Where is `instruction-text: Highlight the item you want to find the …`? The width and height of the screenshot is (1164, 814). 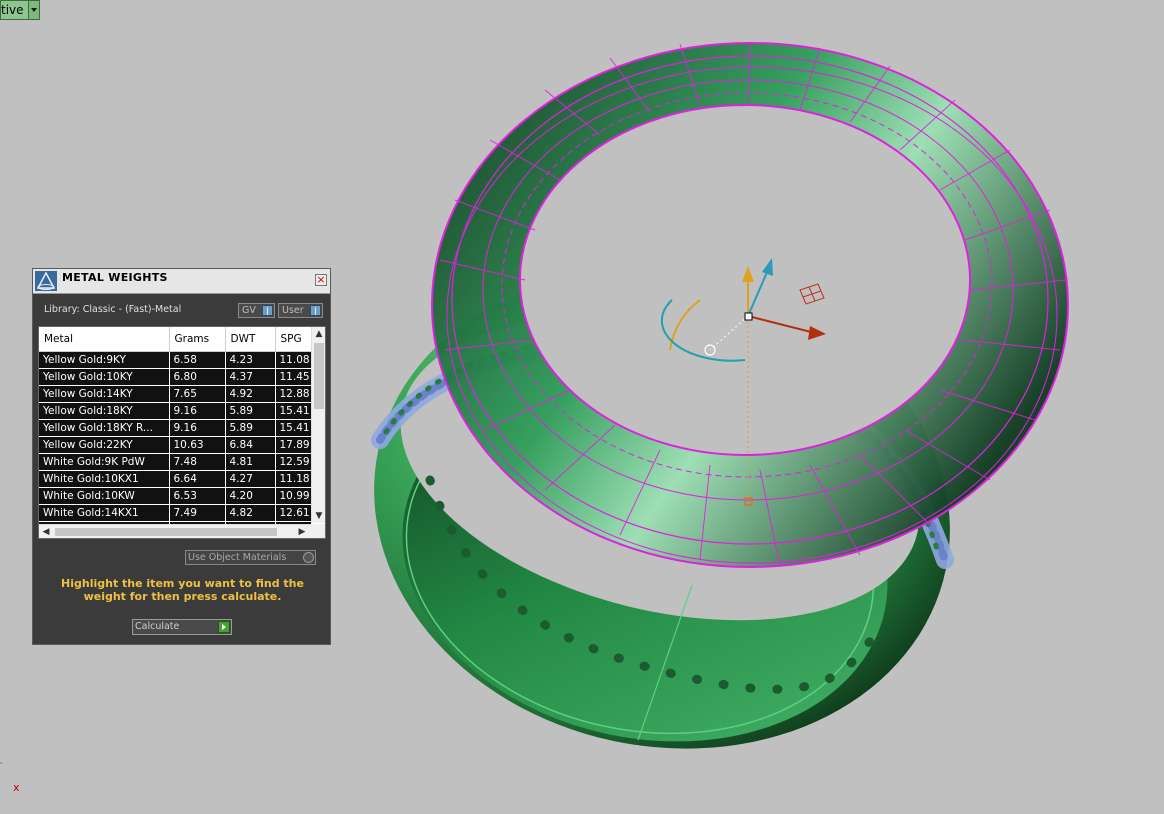
instruction-text: Highlight the item you want to find the … is located at coordinates (182, 590).